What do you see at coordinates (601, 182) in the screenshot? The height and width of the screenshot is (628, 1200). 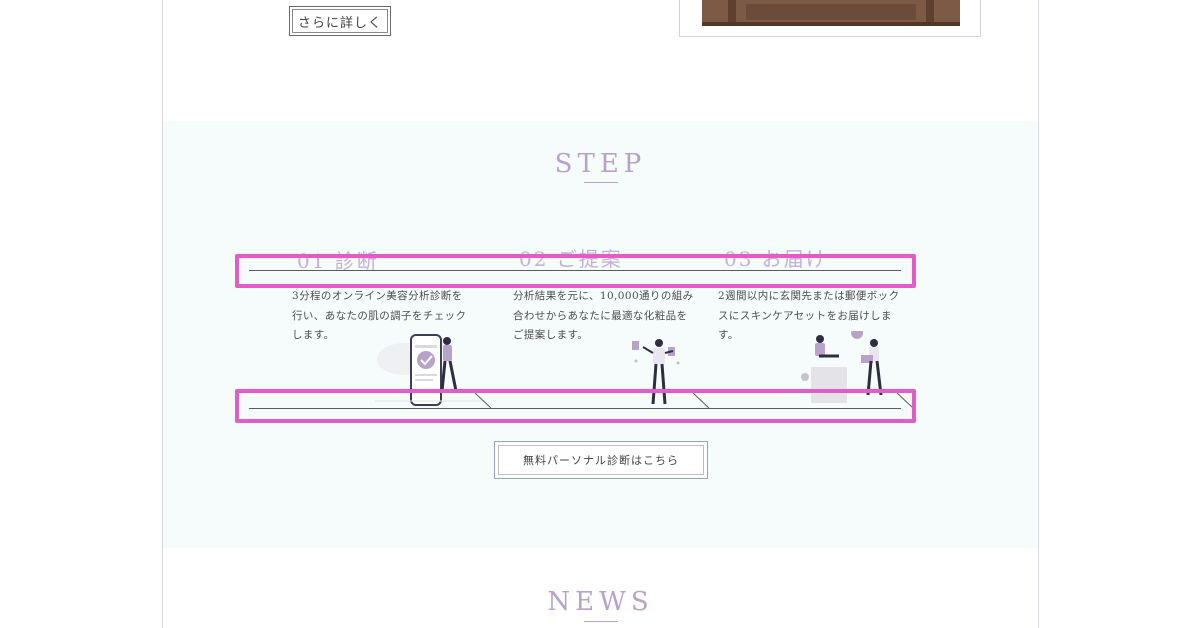 I see `step-title-underline` at bounding box center [601, 182].